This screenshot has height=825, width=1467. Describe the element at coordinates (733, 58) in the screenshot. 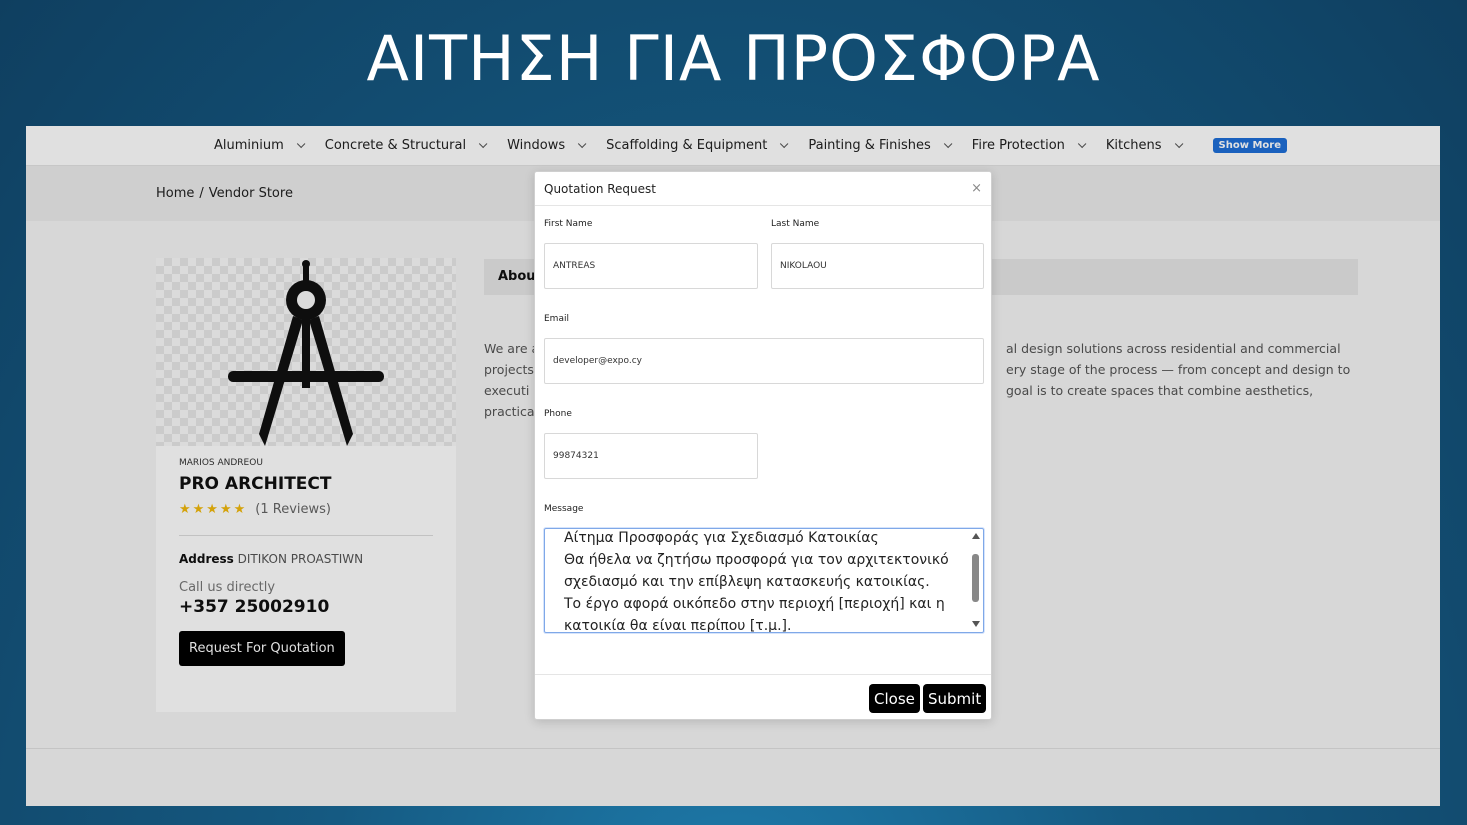

I see `slide-title: ΑΙΤΗΣΗ ΓΙΑ ΠΡΟΣΦΟΡΑ` at that location.